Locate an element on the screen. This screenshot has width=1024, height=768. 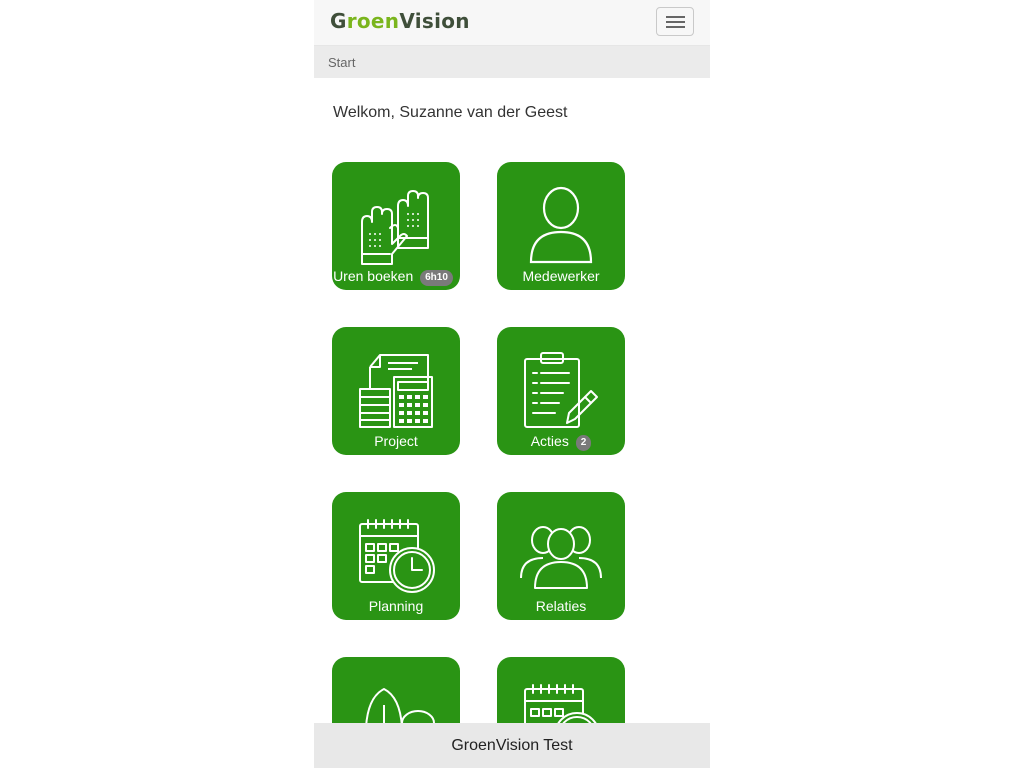
tile-label: Uren boeken 6h10 is located at coordinates (393, 277).